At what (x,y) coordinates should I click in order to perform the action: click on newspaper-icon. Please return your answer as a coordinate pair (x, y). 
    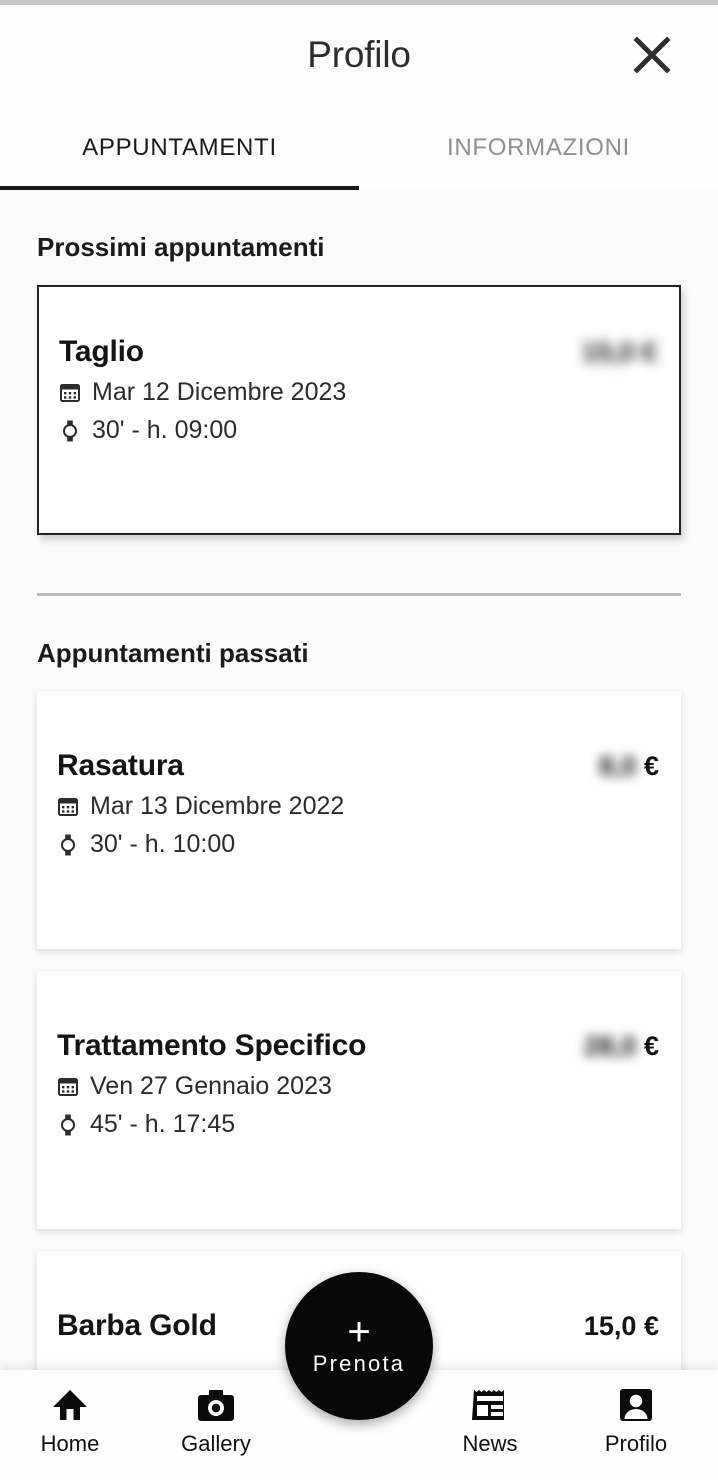
    Looking at the image, I should click on (490, 1405).